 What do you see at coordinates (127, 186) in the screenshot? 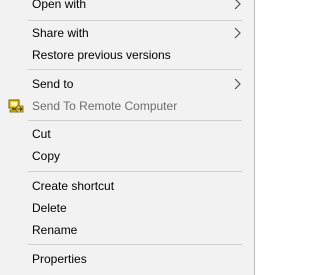
I see `menu-item-create-shortcut: Create shortcut` at bounding box center [127, 186].